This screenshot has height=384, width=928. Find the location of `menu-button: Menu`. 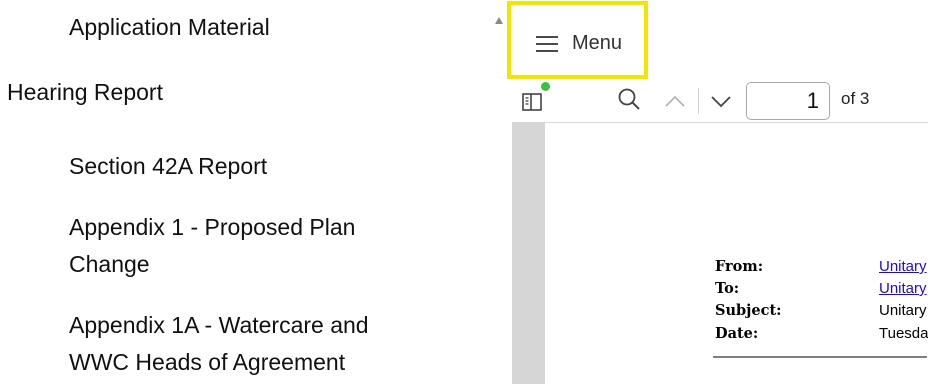

menu-button: Menu is located at coordinates (577, 40).